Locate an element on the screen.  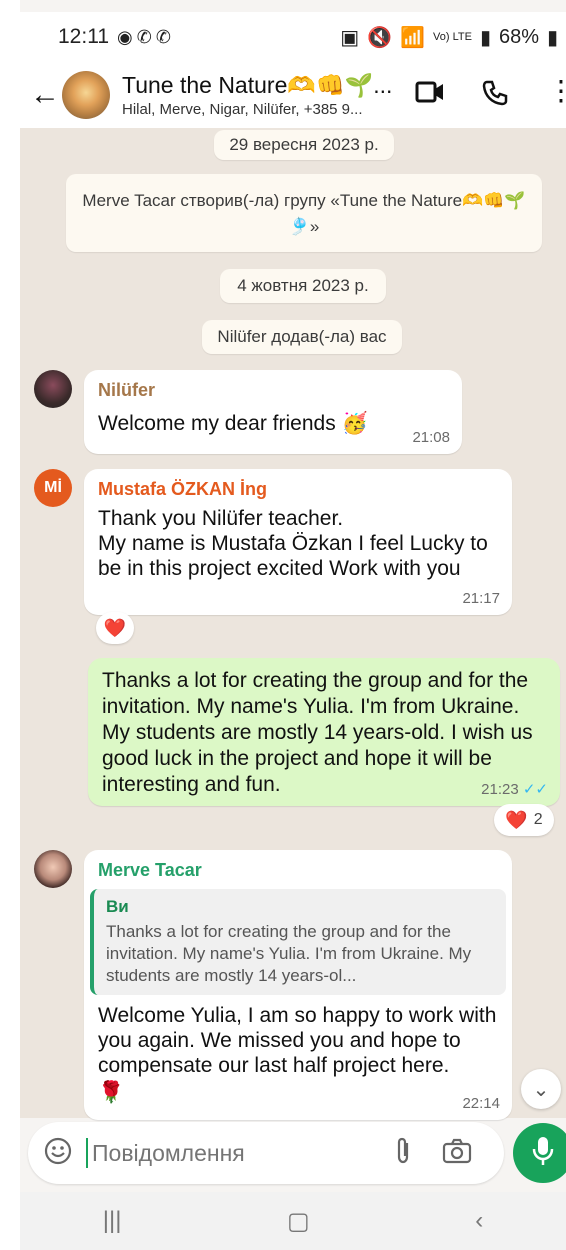
network-label: Vo) LTE is located at coordinates (452, 36).